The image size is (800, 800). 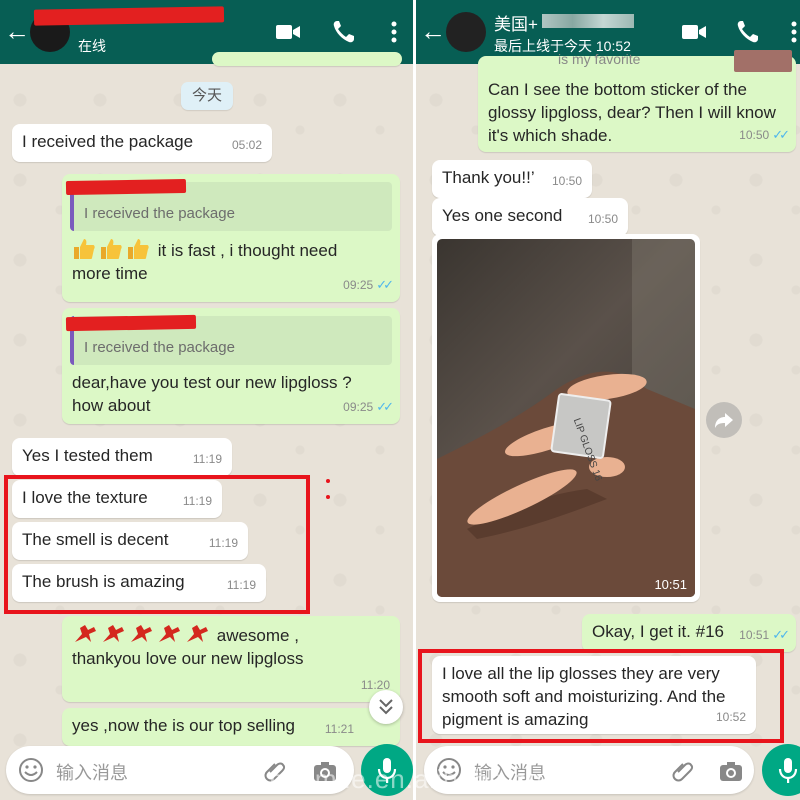 I want to click on message-text: yes ,now the is our top selling, so click(x=184, y=725).